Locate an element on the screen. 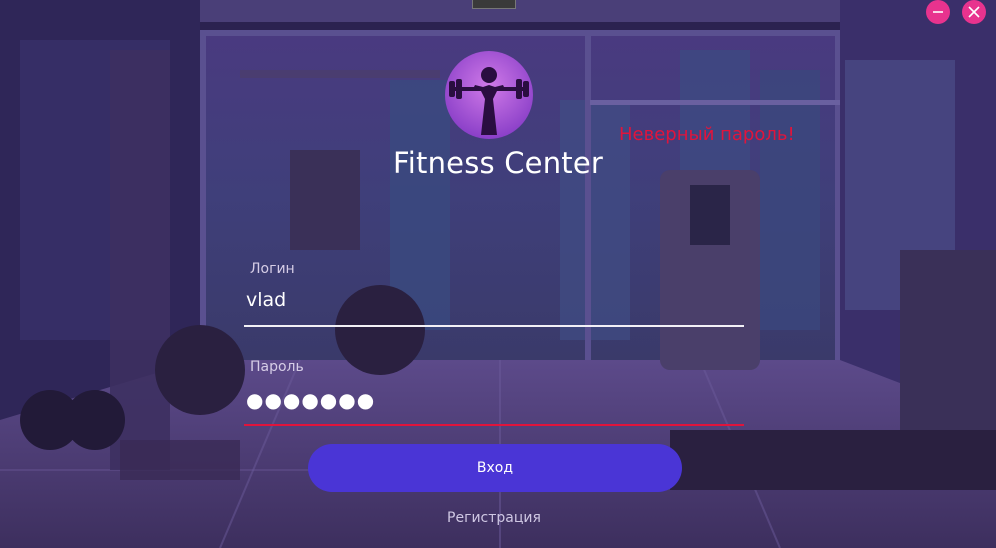 The width and height of the screenshot is (996, 548). minimize-button is located at coordinates (938, 12).